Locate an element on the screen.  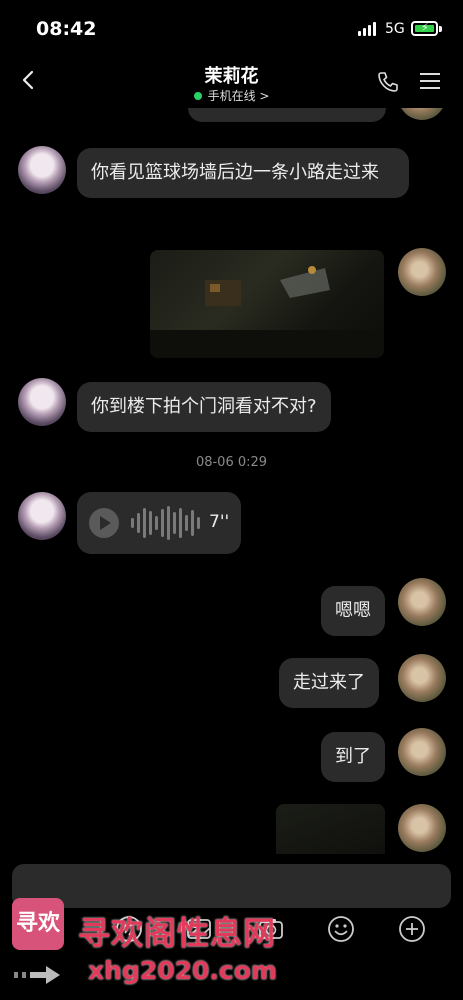
play-icon is located at coordinates (104, 523).